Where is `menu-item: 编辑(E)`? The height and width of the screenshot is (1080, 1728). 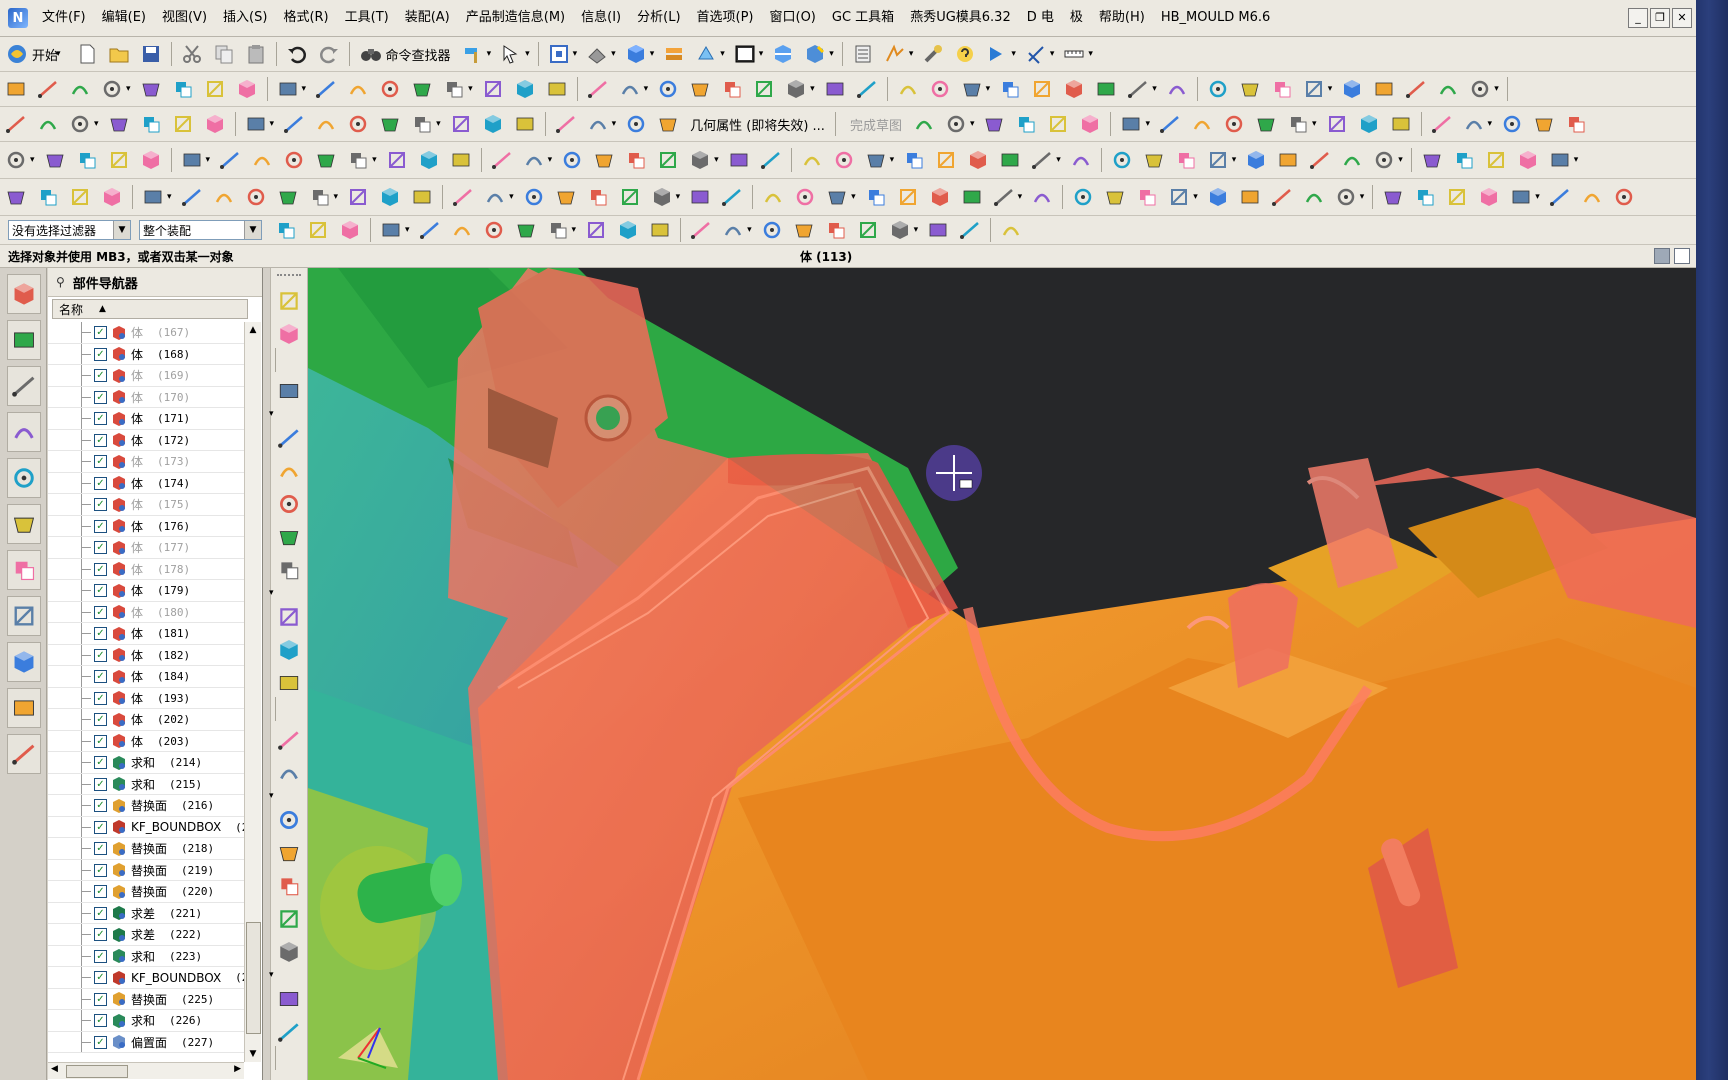 menu-item: 编辑(E) is located at coordinates (124, 18).